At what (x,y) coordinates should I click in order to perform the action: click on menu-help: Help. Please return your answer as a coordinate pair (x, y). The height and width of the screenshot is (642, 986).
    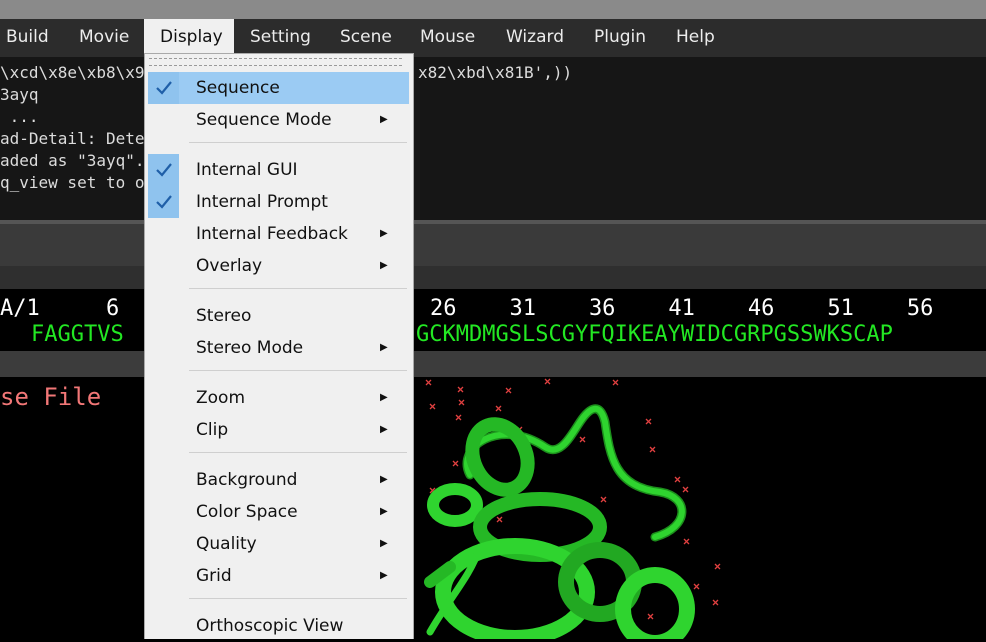
    Looking at the image, I should click on (695, 38).